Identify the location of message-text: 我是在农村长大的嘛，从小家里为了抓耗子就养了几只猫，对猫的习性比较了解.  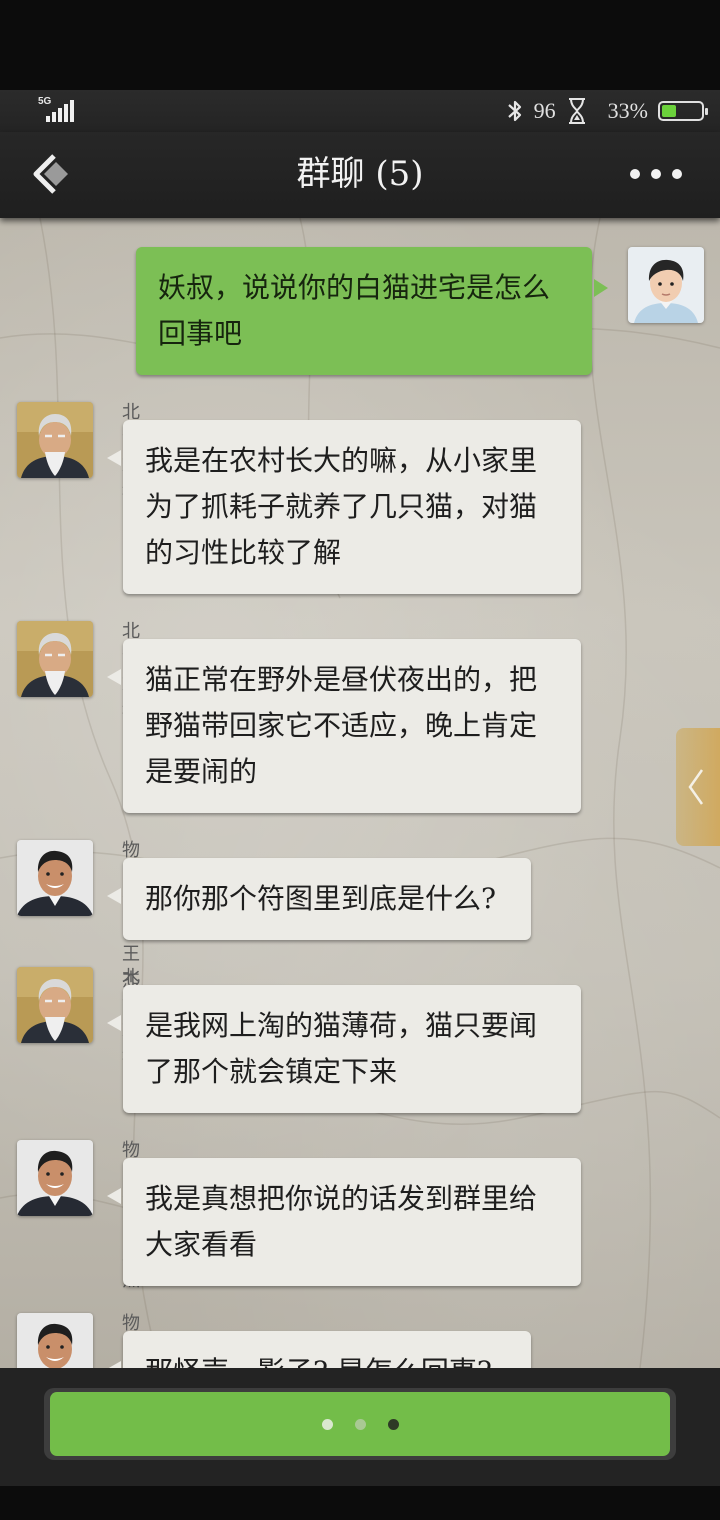
(341, 506).